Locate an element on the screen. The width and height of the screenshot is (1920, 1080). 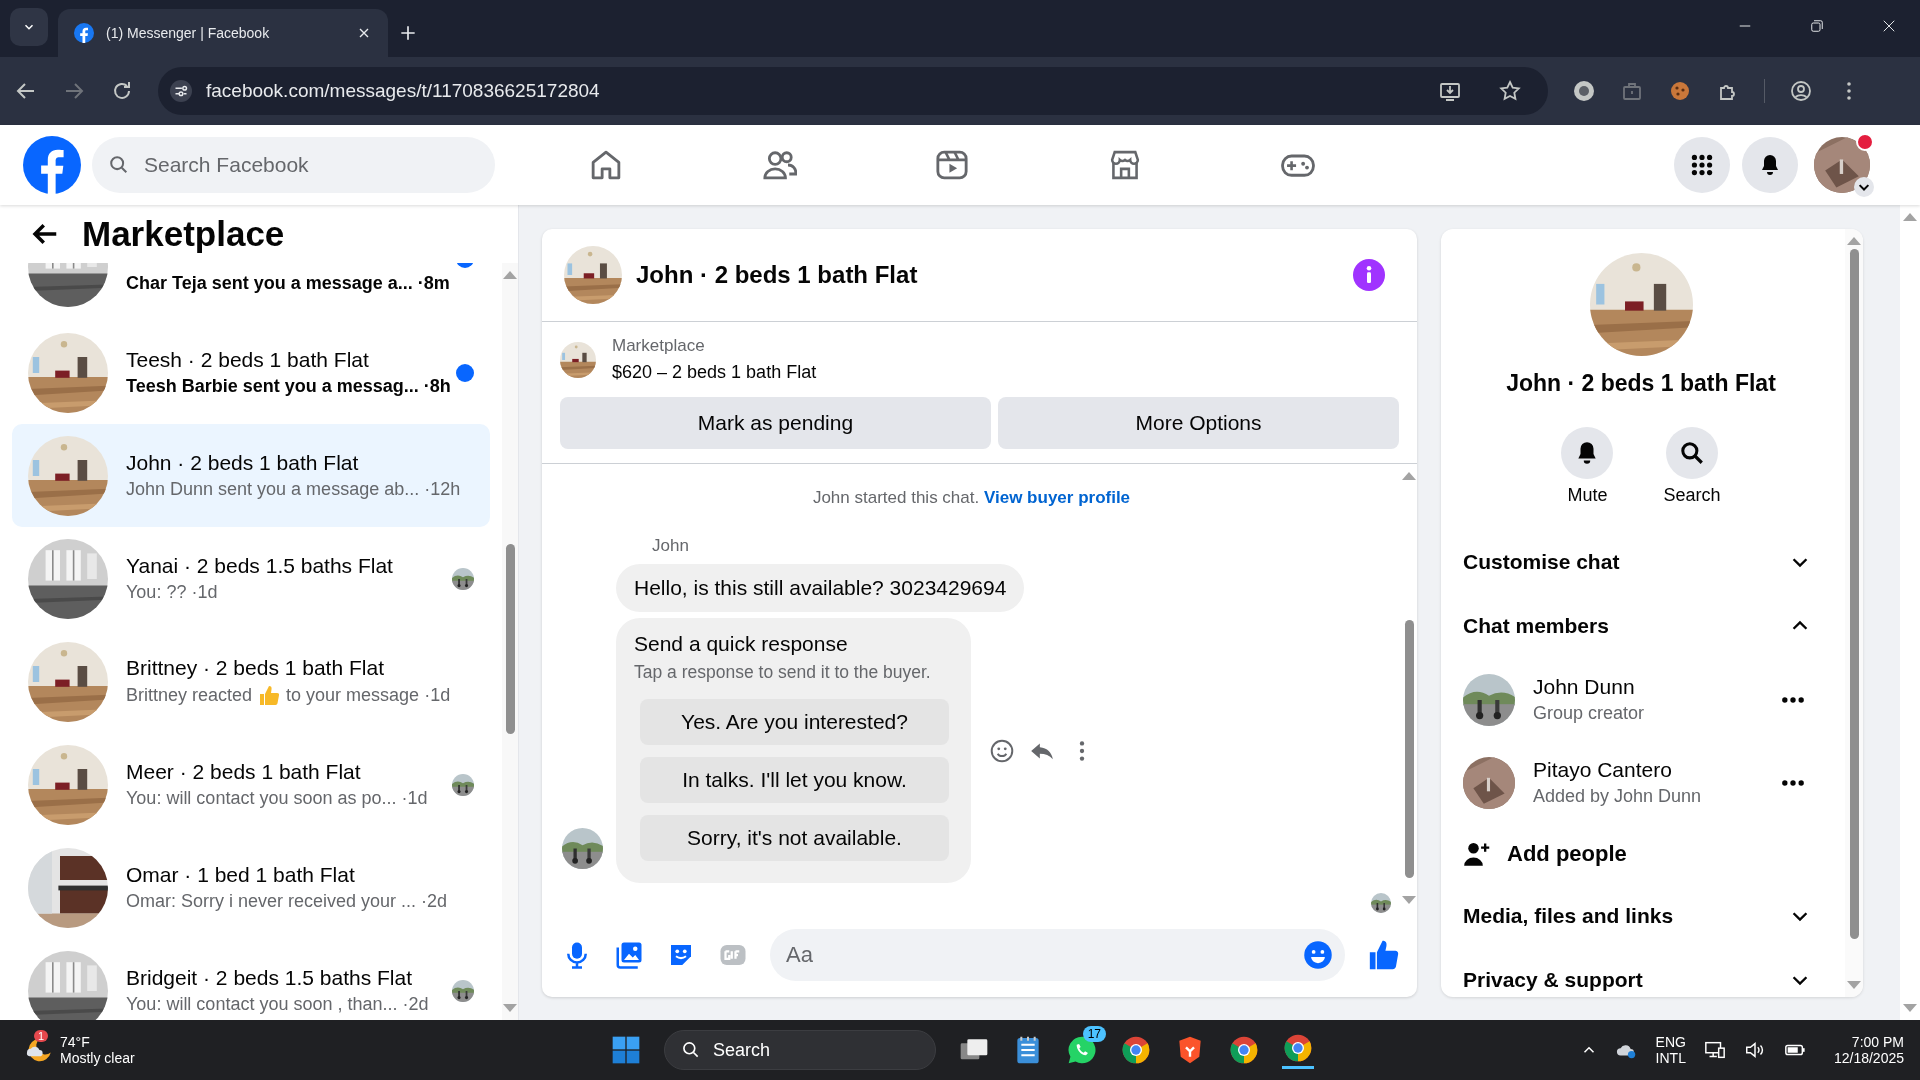
card-subtitle: Tap a response to send it to the buyer. is located at coordinates (783, 672).